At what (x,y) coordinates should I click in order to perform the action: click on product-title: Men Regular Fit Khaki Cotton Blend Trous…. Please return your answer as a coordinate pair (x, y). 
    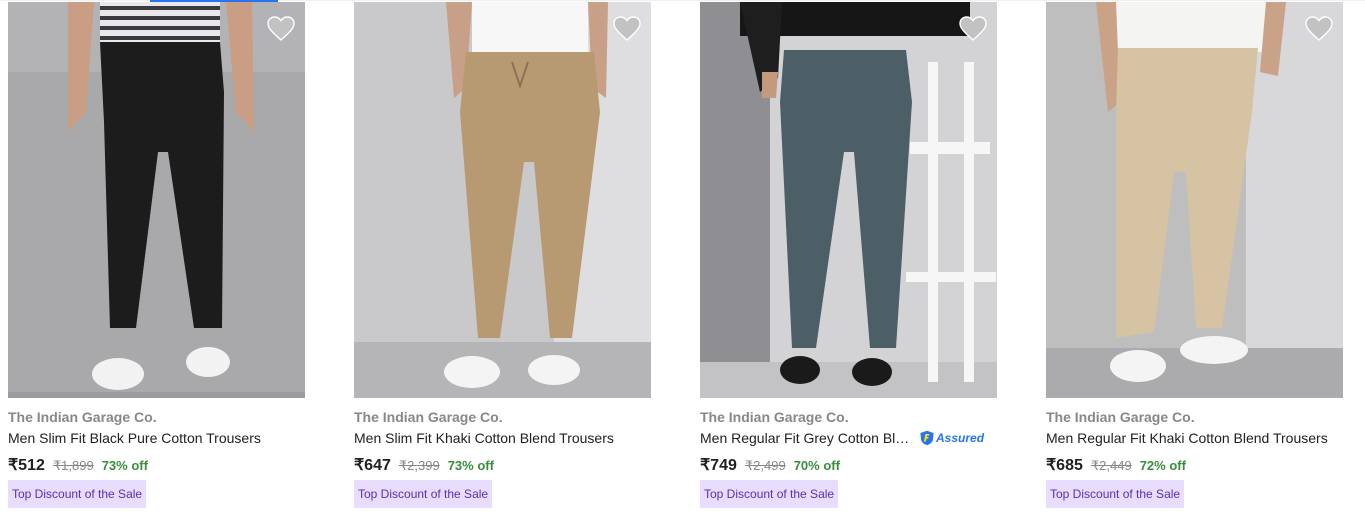
    Looking at the image, I should click on (1194, 438).